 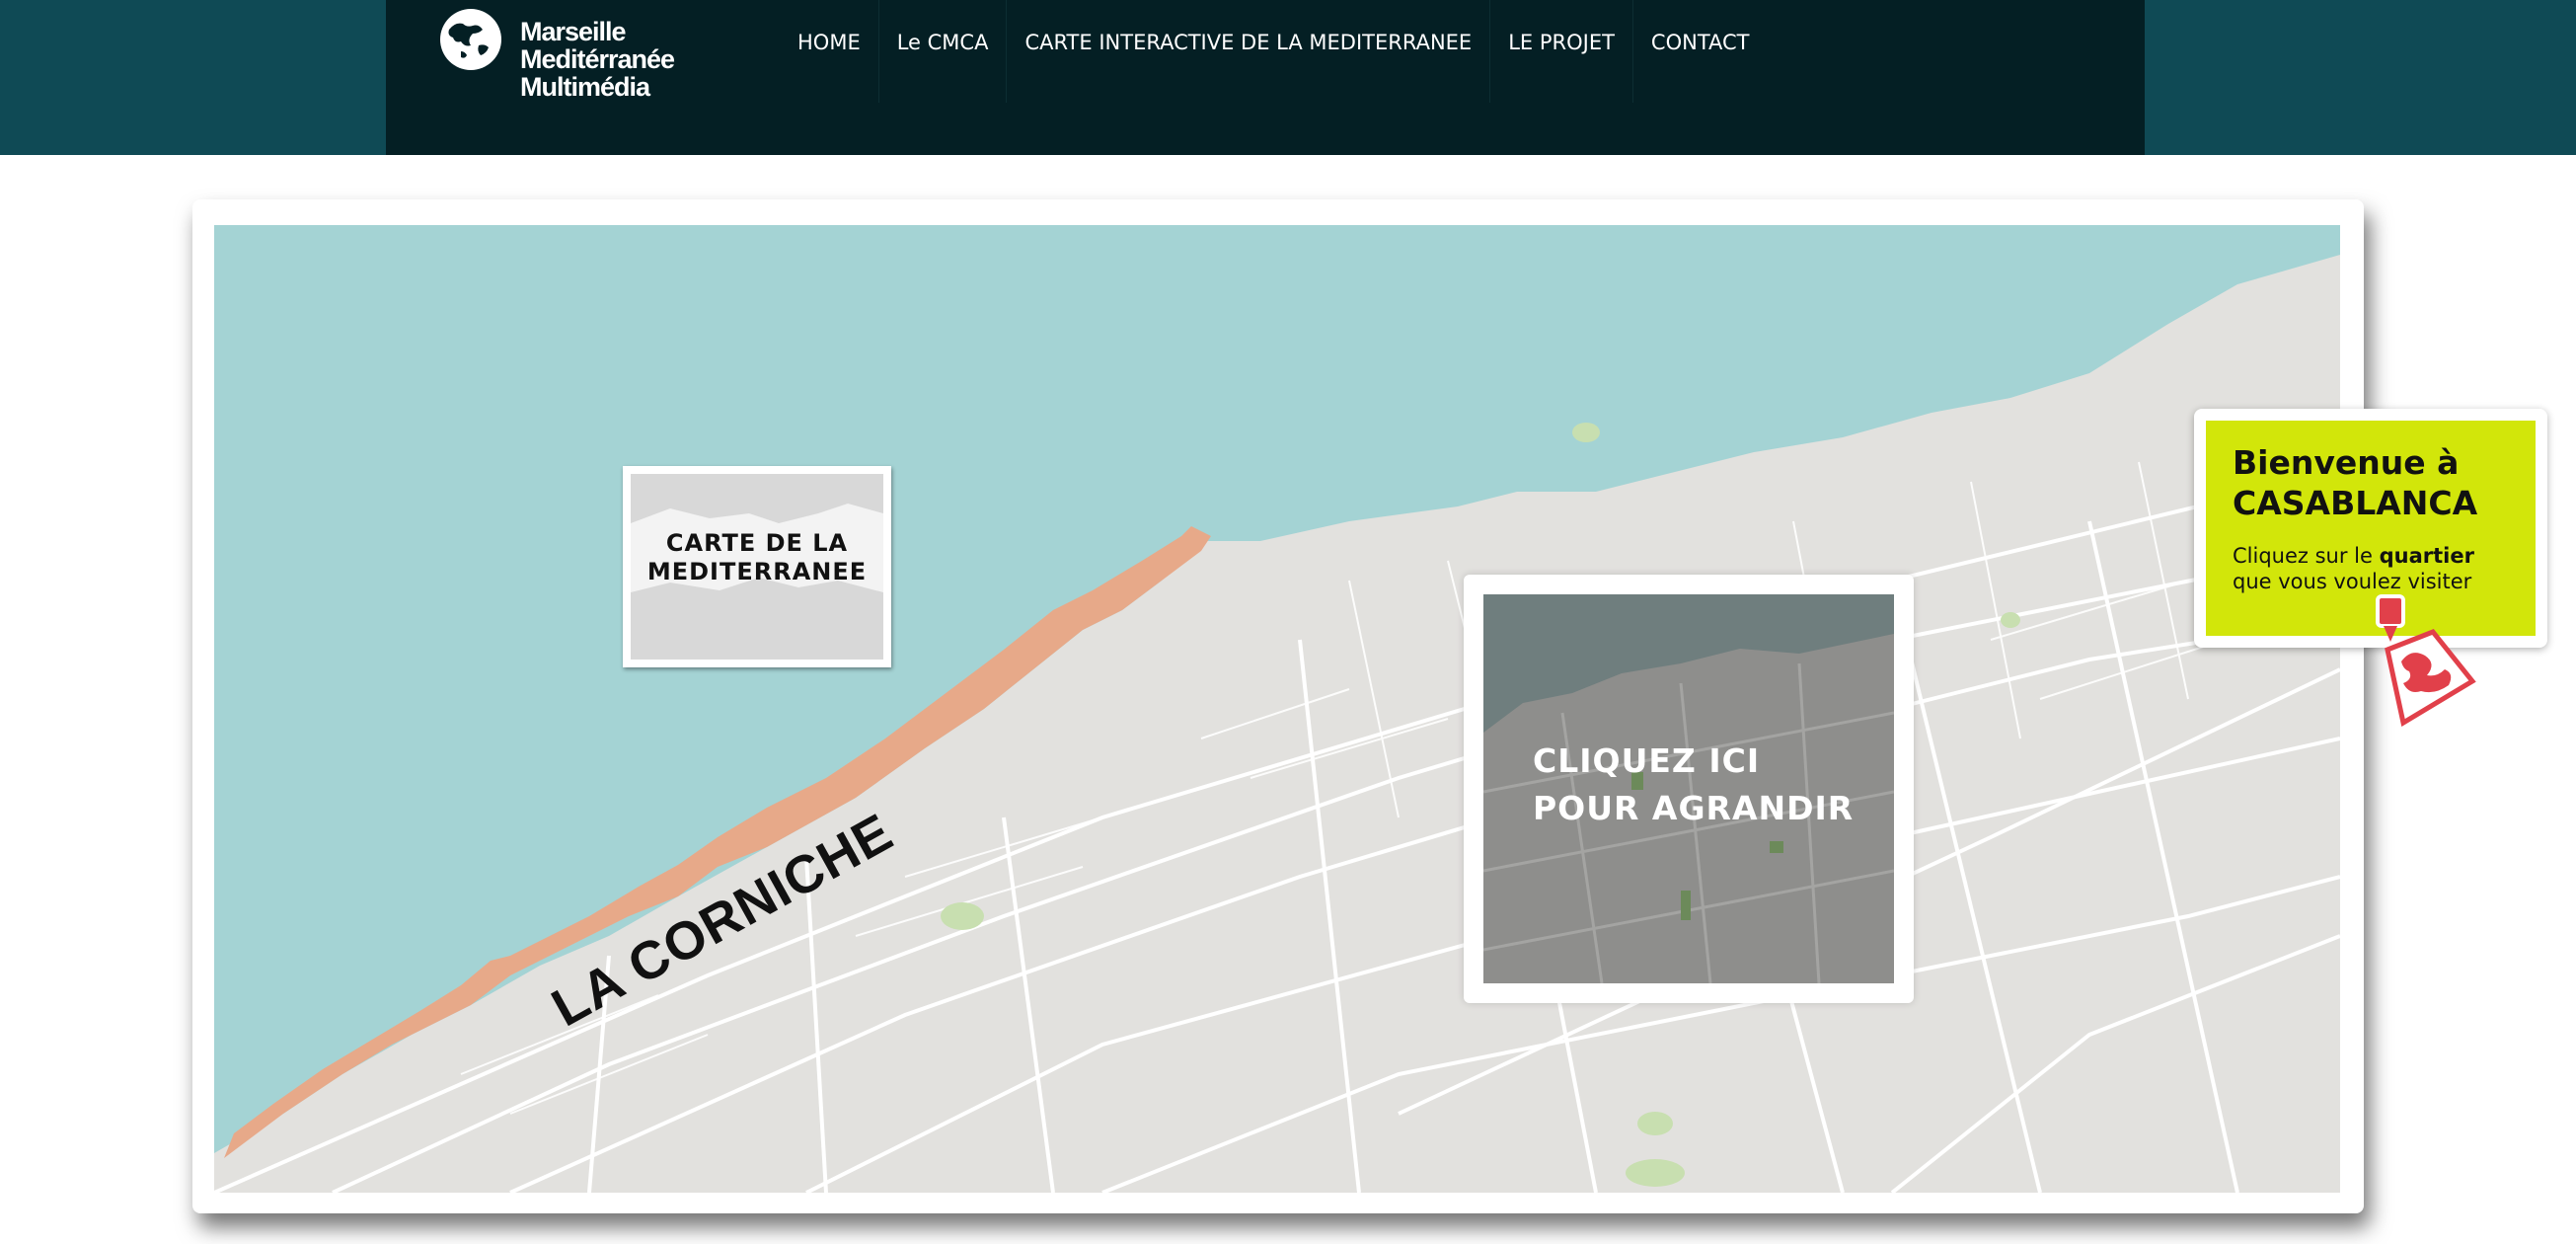 I want to click on zoom-map-link: CLIQUEZ ICI POUR AGRANDIR, so click(x=1689, y=789).